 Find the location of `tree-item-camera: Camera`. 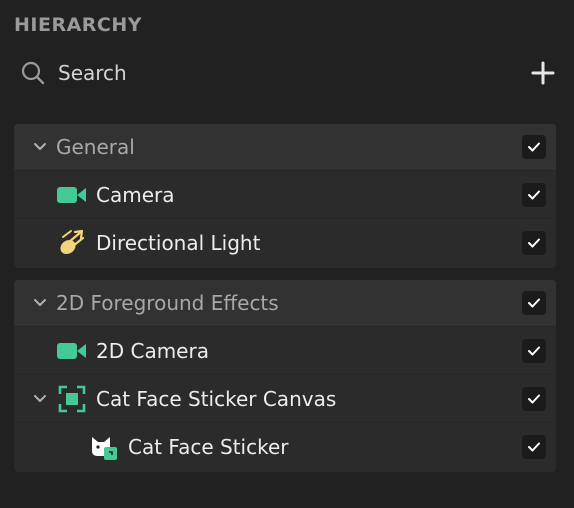

tree-item-camera: Camera is located at coordinates (285, 195).